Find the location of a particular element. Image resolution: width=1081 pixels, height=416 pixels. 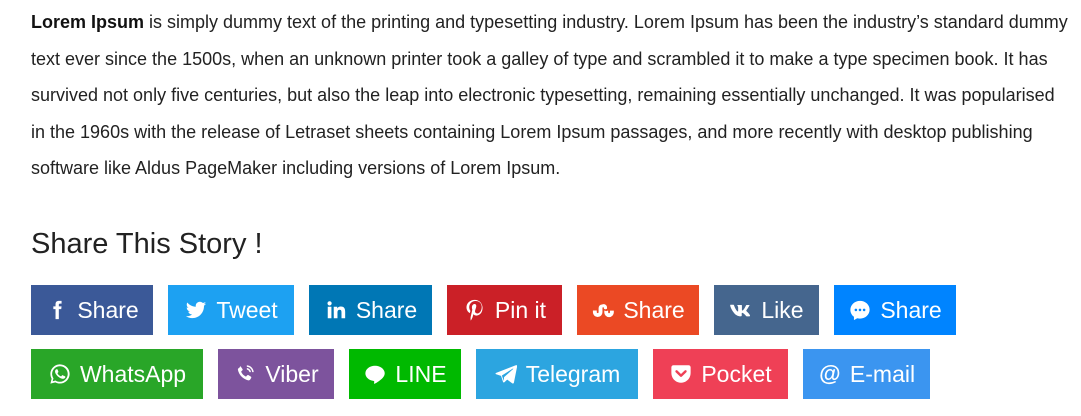

vk-like-label: Like is located at coordinates (782, 309).